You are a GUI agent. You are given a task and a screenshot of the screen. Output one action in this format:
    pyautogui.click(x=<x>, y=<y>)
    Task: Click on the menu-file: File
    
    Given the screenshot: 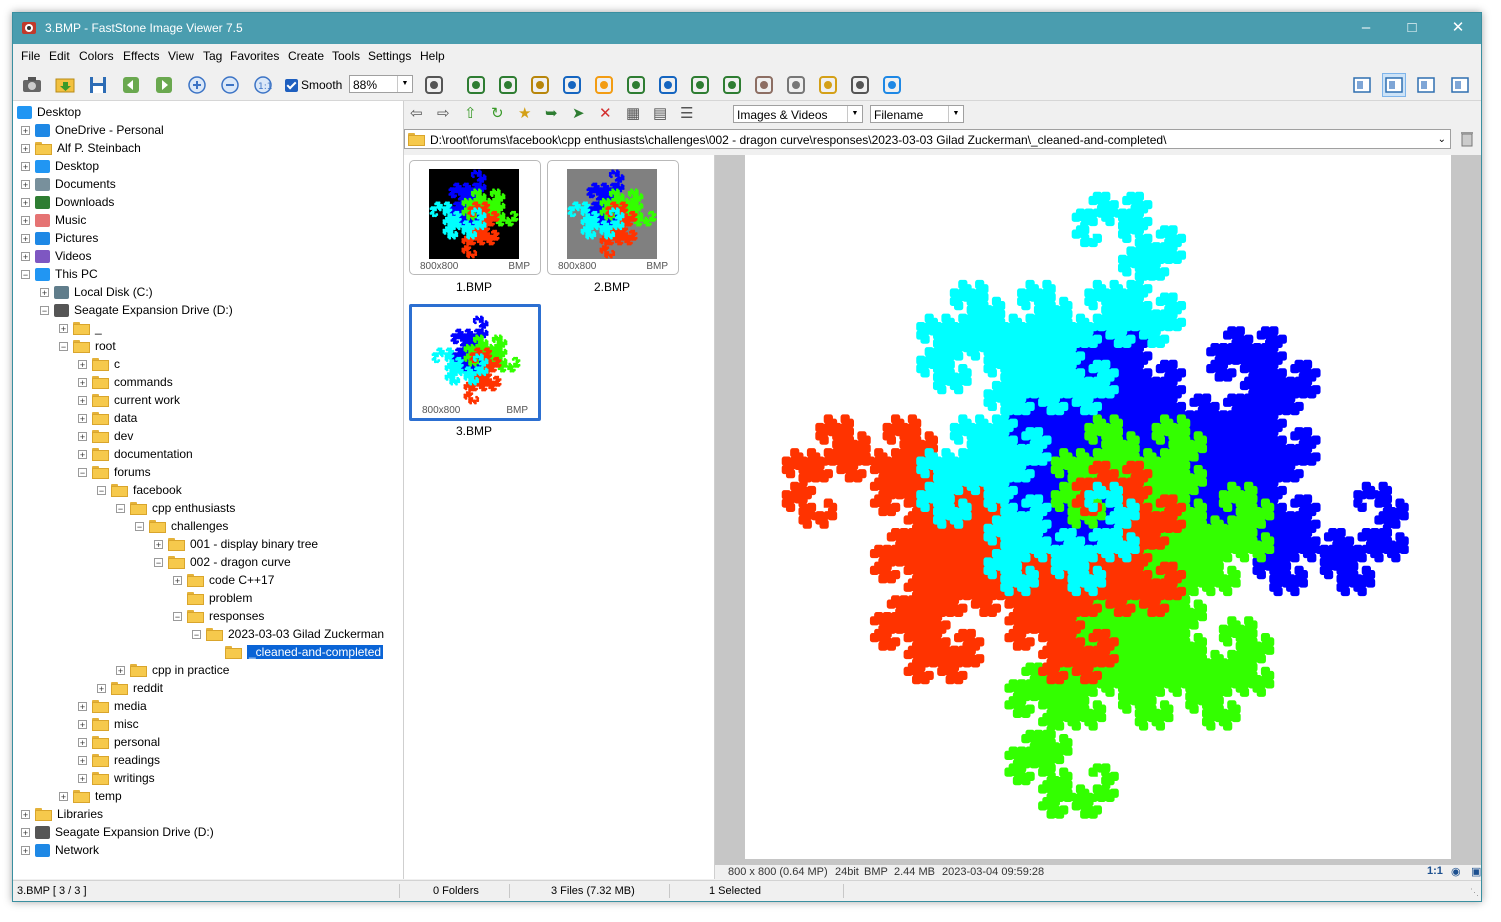 What is the action you would take?
    pyautogui.click(x=30, y=56)
    